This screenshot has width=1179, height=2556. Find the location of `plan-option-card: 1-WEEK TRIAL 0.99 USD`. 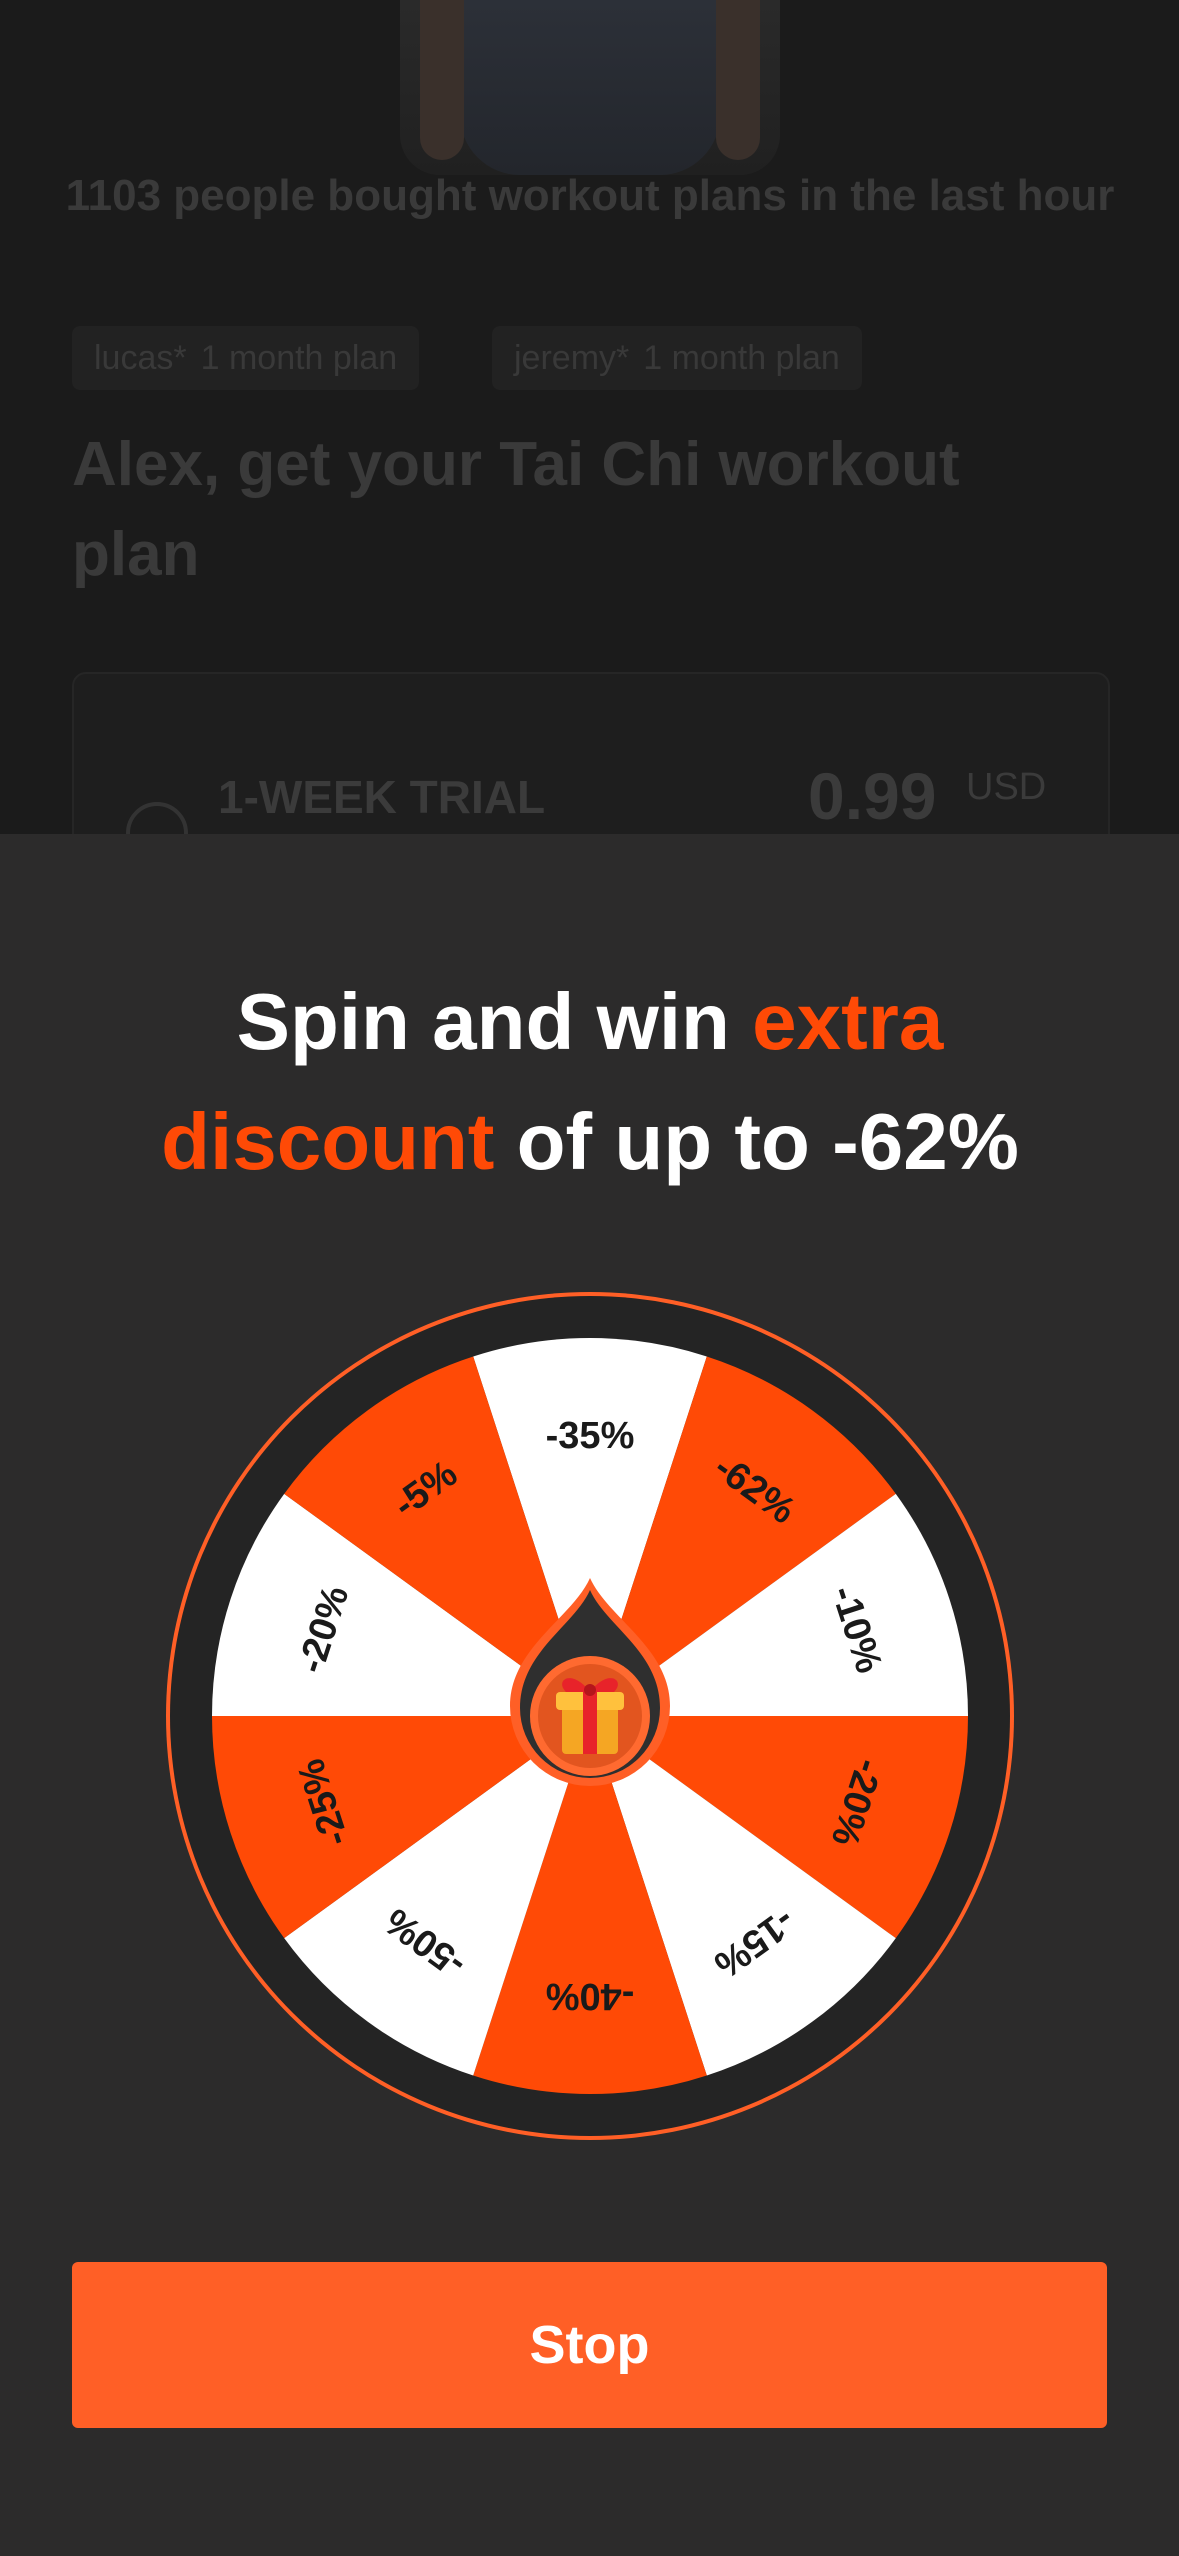

plan-option-card: 1-WEEK TRIAL 0.99 USD is located at coordinates (591, 756).